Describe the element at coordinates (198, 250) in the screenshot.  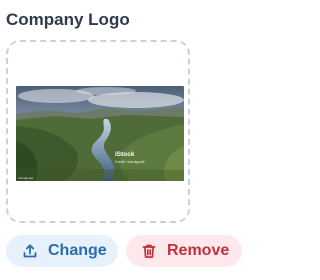
I see `remove-button-label: Remove` at that location.